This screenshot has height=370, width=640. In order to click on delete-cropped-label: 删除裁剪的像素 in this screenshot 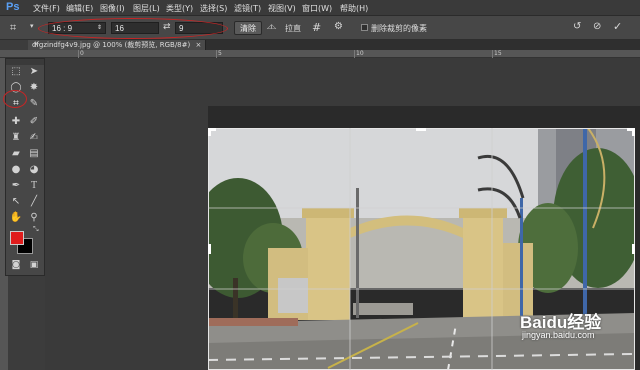, I will do `click(399, 28)`.